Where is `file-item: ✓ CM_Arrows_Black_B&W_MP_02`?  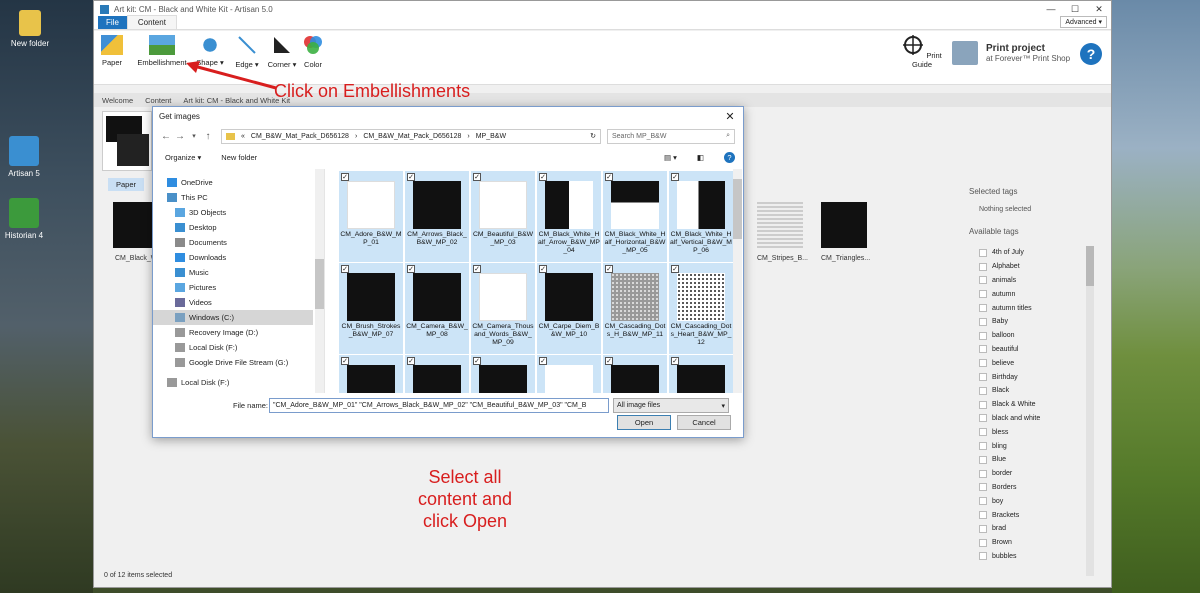
file-item: ✓ CM_Arrows_Black_B&W_MP_02 is located at coordinates (437, 216).